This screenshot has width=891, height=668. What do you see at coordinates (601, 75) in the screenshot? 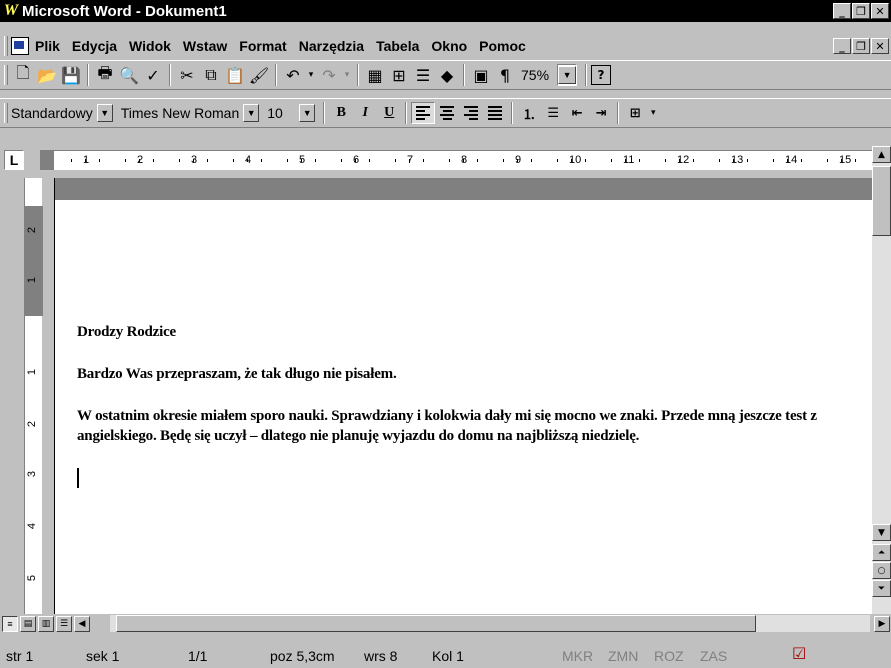
I see `help-icon: ?` at bounding box center [601, 75].